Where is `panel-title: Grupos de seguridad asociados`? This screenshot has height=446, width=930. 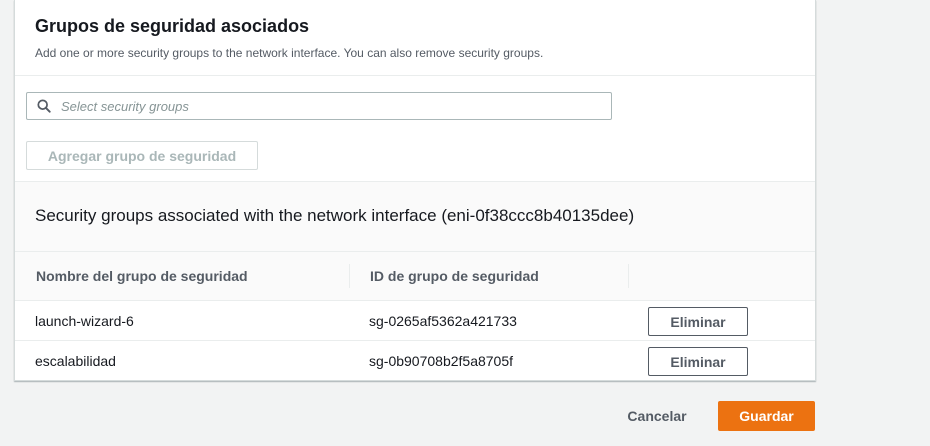 panel-title: Grupos de seguridad asociados is located at coordinates (172, 26).